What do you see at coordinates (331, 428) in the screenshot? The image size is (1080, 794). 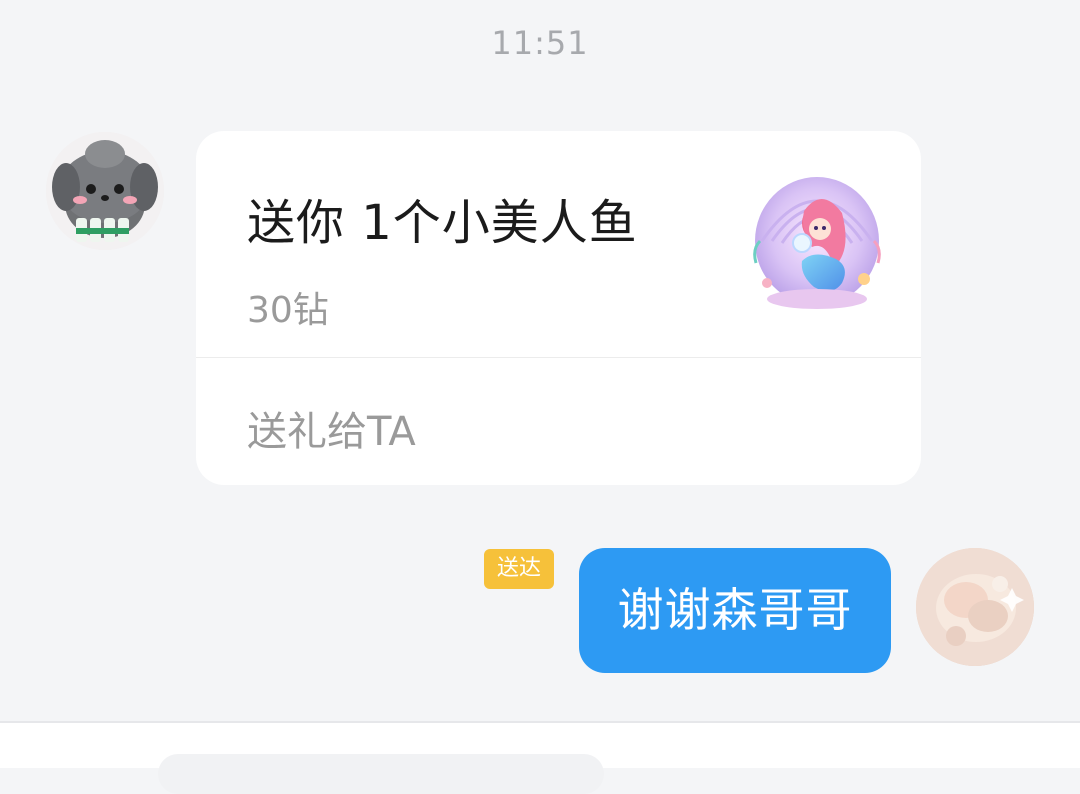 I see `send-gift-button: 送礼给TA` at bounding box center [331, 428].